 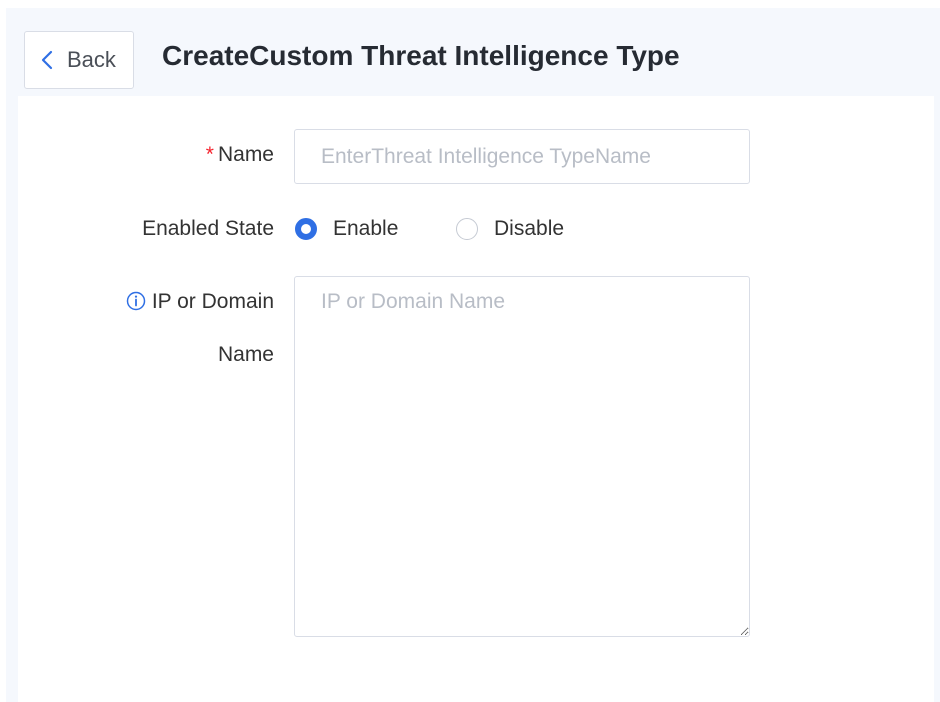 I want to click on name-input, so click(x=522, y=156).